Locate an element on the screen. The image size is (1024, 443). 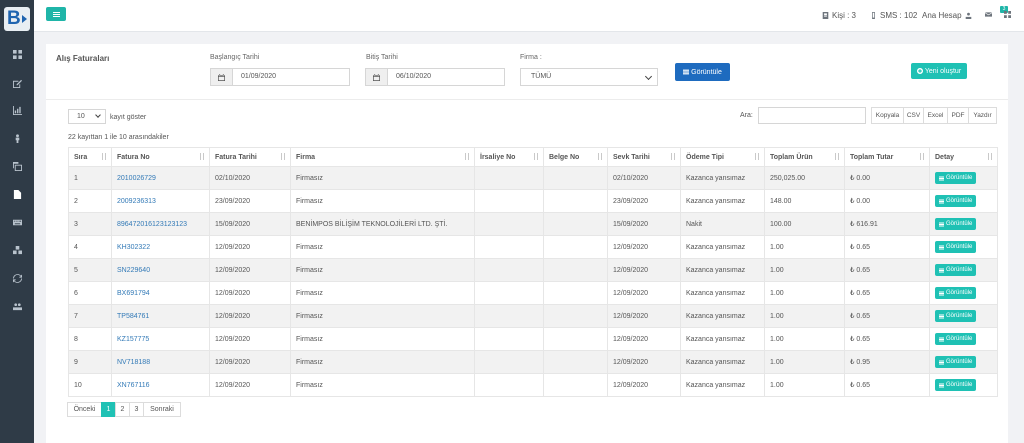
invoice-icon is located at coordinates (17, 194).